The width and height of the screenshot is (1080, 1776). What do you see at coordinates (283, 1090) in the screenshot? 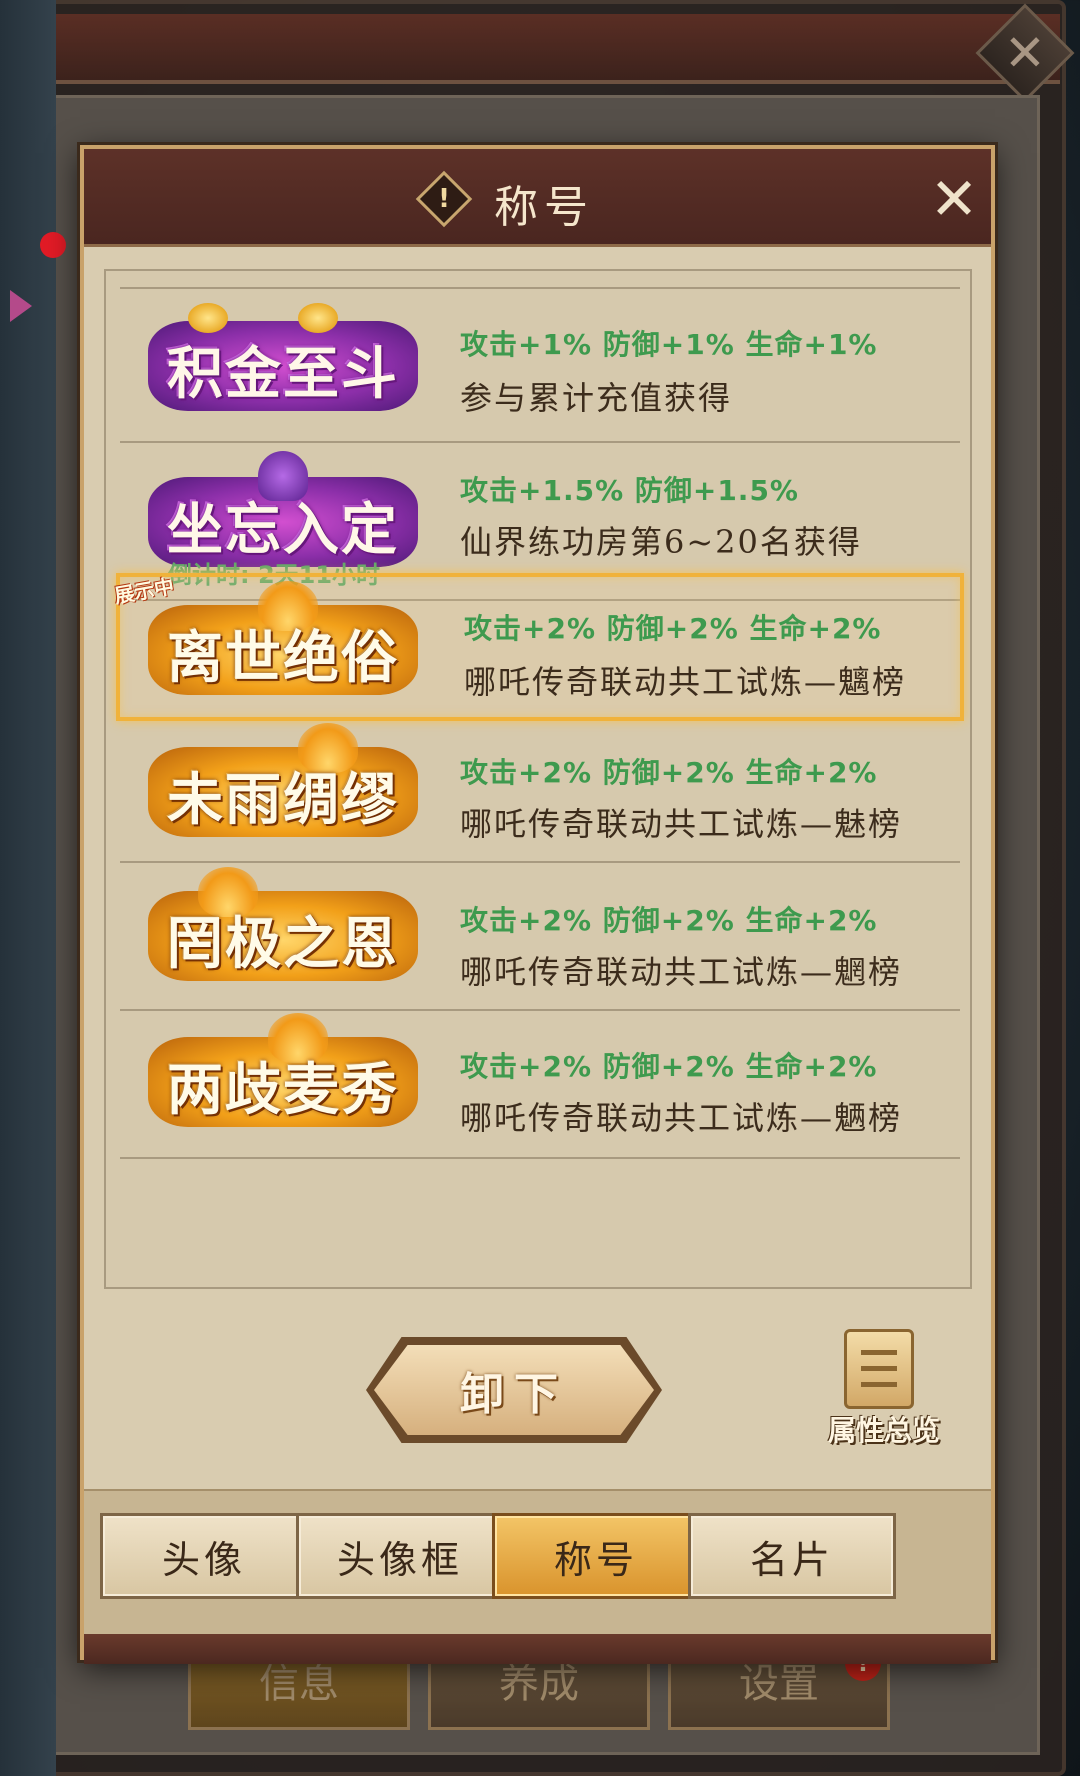
I see `title-name: 两歧麦秀` at bounding box center [283, 1090].